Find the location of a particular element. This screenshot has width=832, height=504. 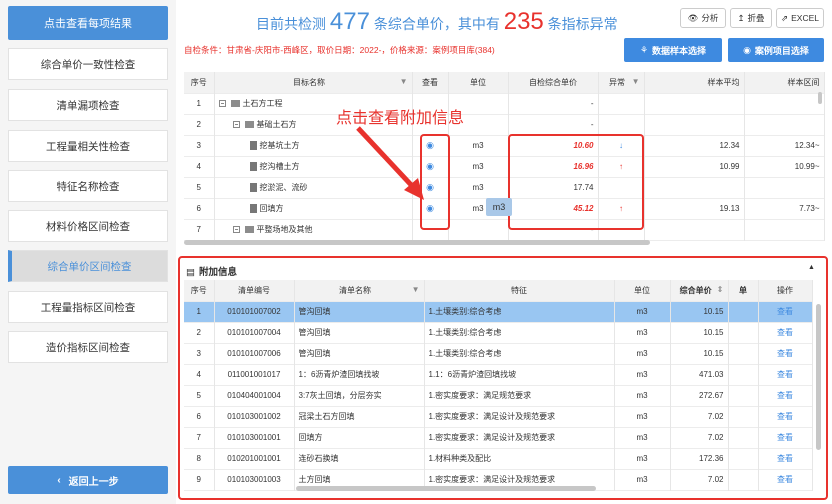

detail-hscrollbar is located at coordinates (446, 488).